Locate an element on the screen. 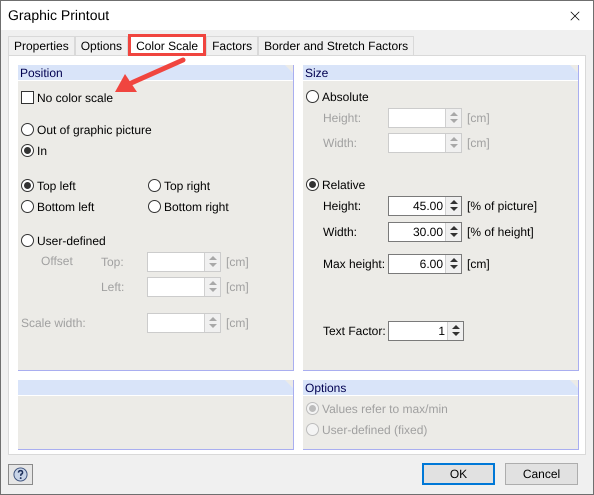  tab: Color Scale is located at coordinates (167, 45).